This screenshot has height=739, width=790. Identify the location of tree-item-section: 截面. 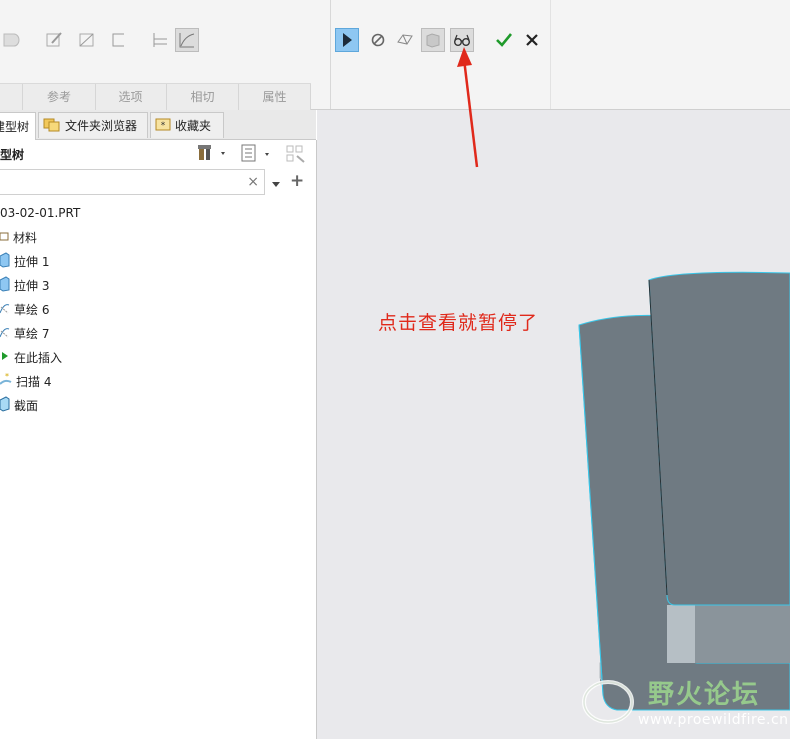
(19, 405).